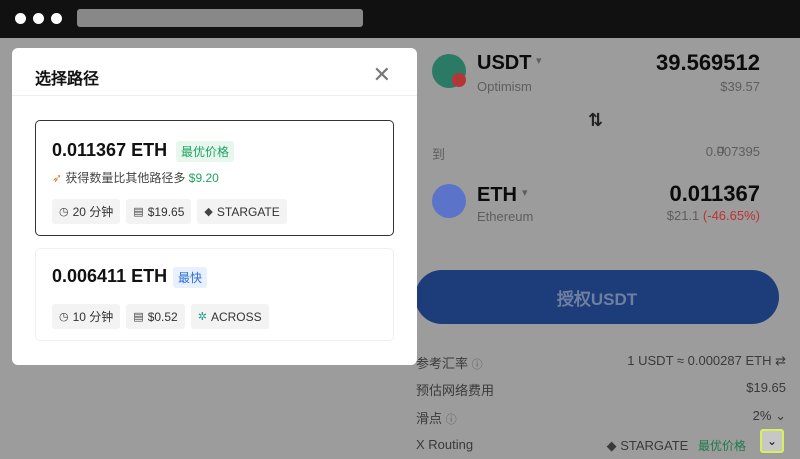 The width and height of the screenshot is (800, 459). I want to click on from-network: Optimism, so click(504, 86).